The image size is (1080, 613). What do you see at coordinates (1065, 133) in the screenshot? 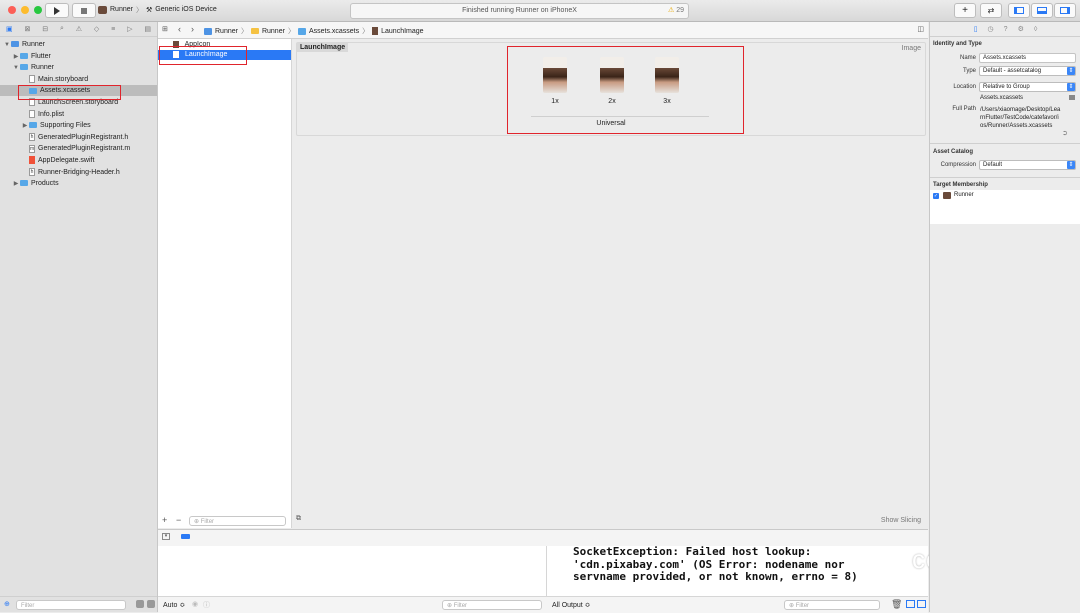
I see `reveal-in-finder-icon: ➲` at bounding box center [1065, 133].